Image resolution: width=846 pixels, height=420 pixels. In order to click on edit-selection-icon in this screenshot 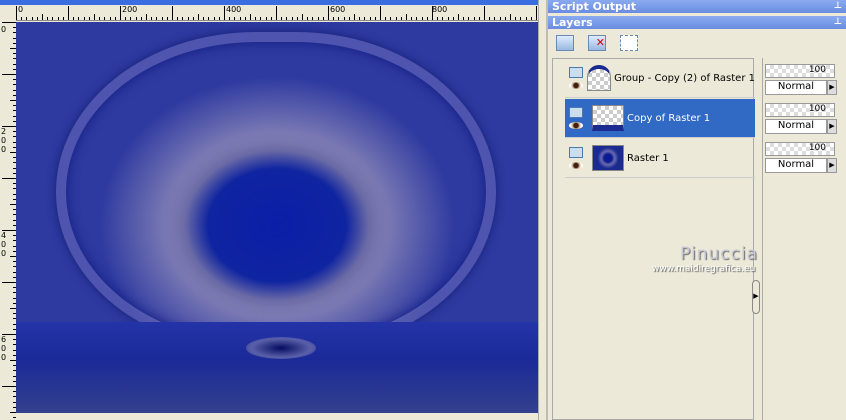, I will do `click(629, 43)`.